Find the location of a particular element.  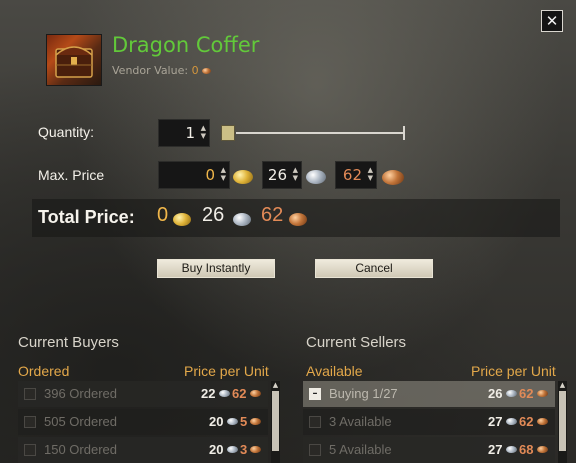

seller-availability: 3 Available is located at coordinates (360, 421).